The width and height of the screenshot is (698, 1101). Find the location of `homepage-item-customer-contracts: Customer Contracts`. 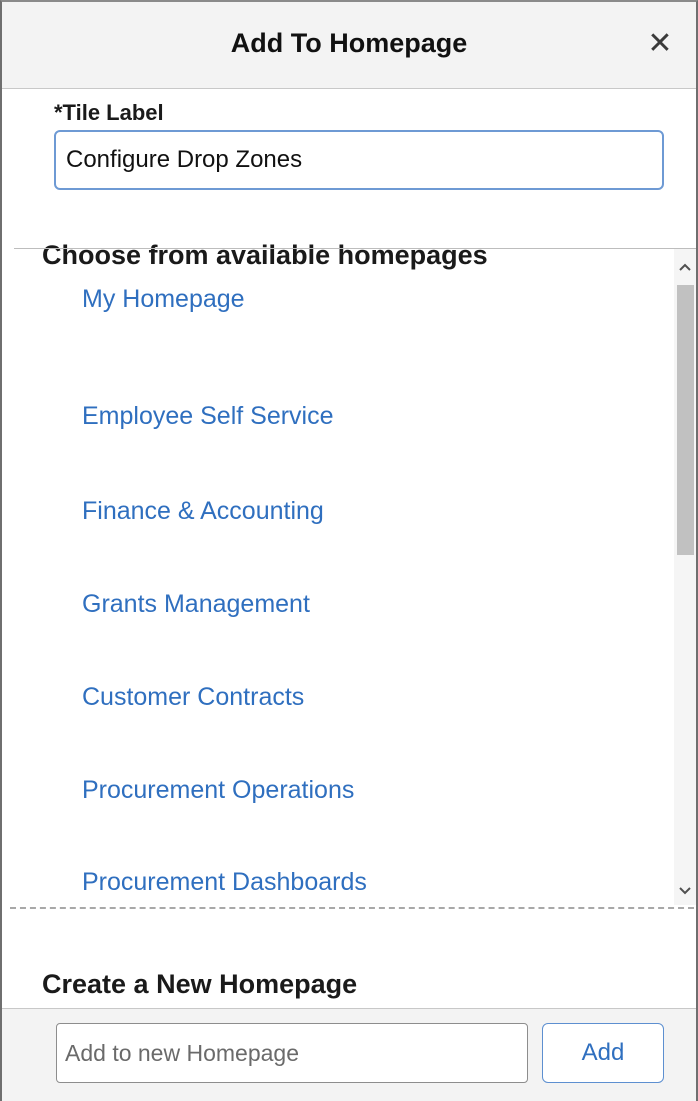

homepage-item-customer-contracts: Customer Contracts is located at coordinates (193, 697).